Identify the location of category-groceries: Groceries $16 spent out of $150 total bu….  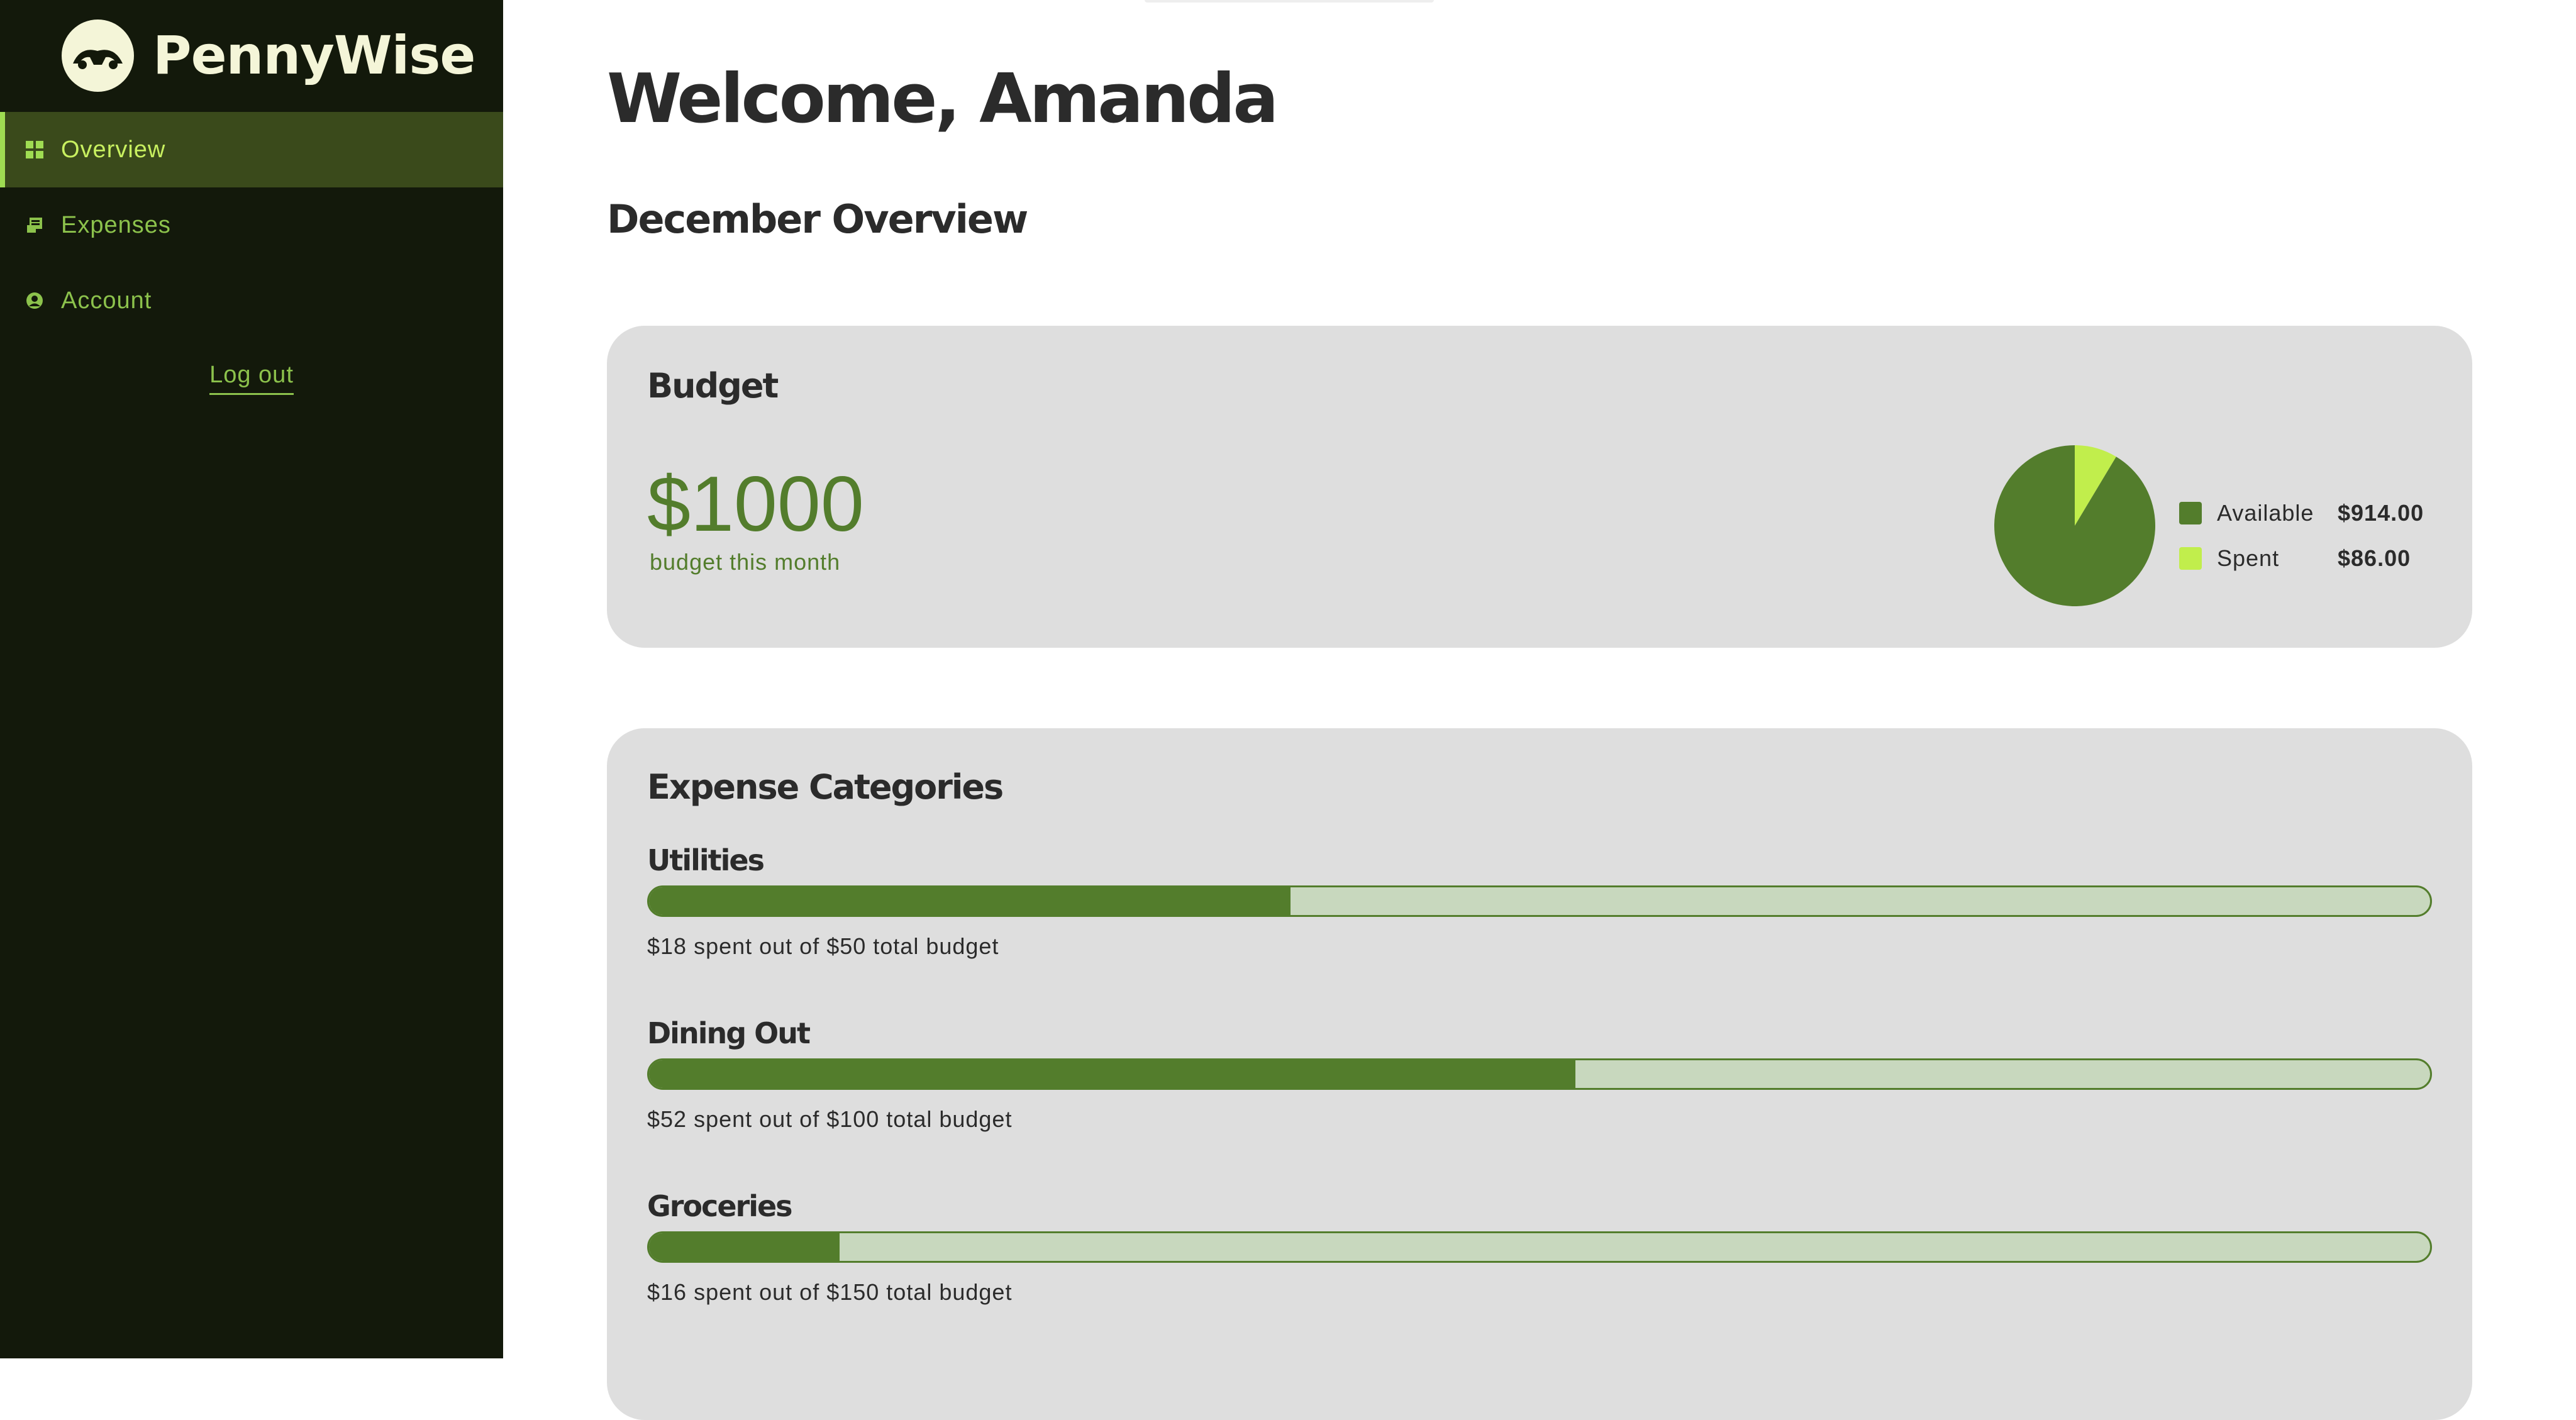
(1539, 1246).